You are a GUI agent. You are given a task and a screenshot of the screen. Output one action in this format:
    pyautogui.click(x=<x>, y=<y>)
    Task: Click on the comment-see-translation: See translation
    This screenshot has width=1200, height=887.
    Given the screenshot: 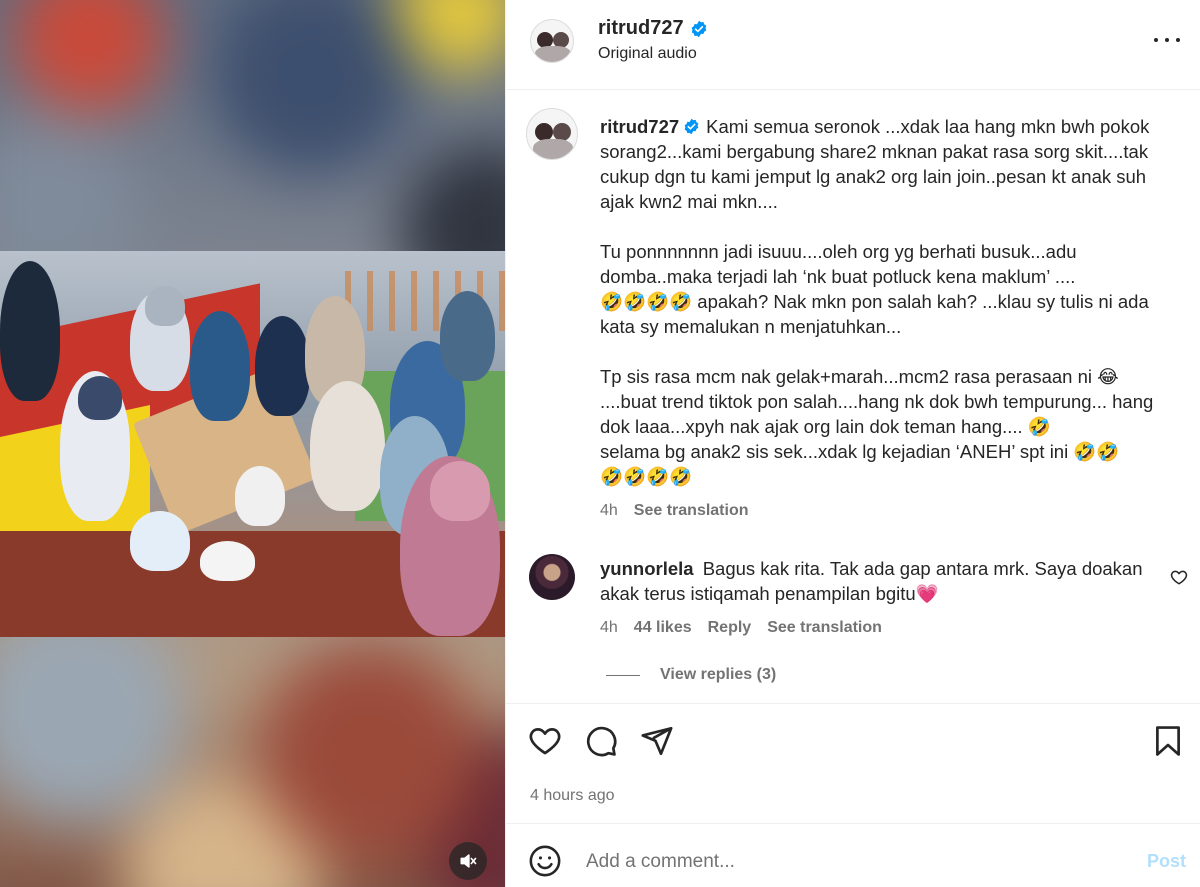 What is the action you would take?
    pyautogui.click(x=824, y=628)
    